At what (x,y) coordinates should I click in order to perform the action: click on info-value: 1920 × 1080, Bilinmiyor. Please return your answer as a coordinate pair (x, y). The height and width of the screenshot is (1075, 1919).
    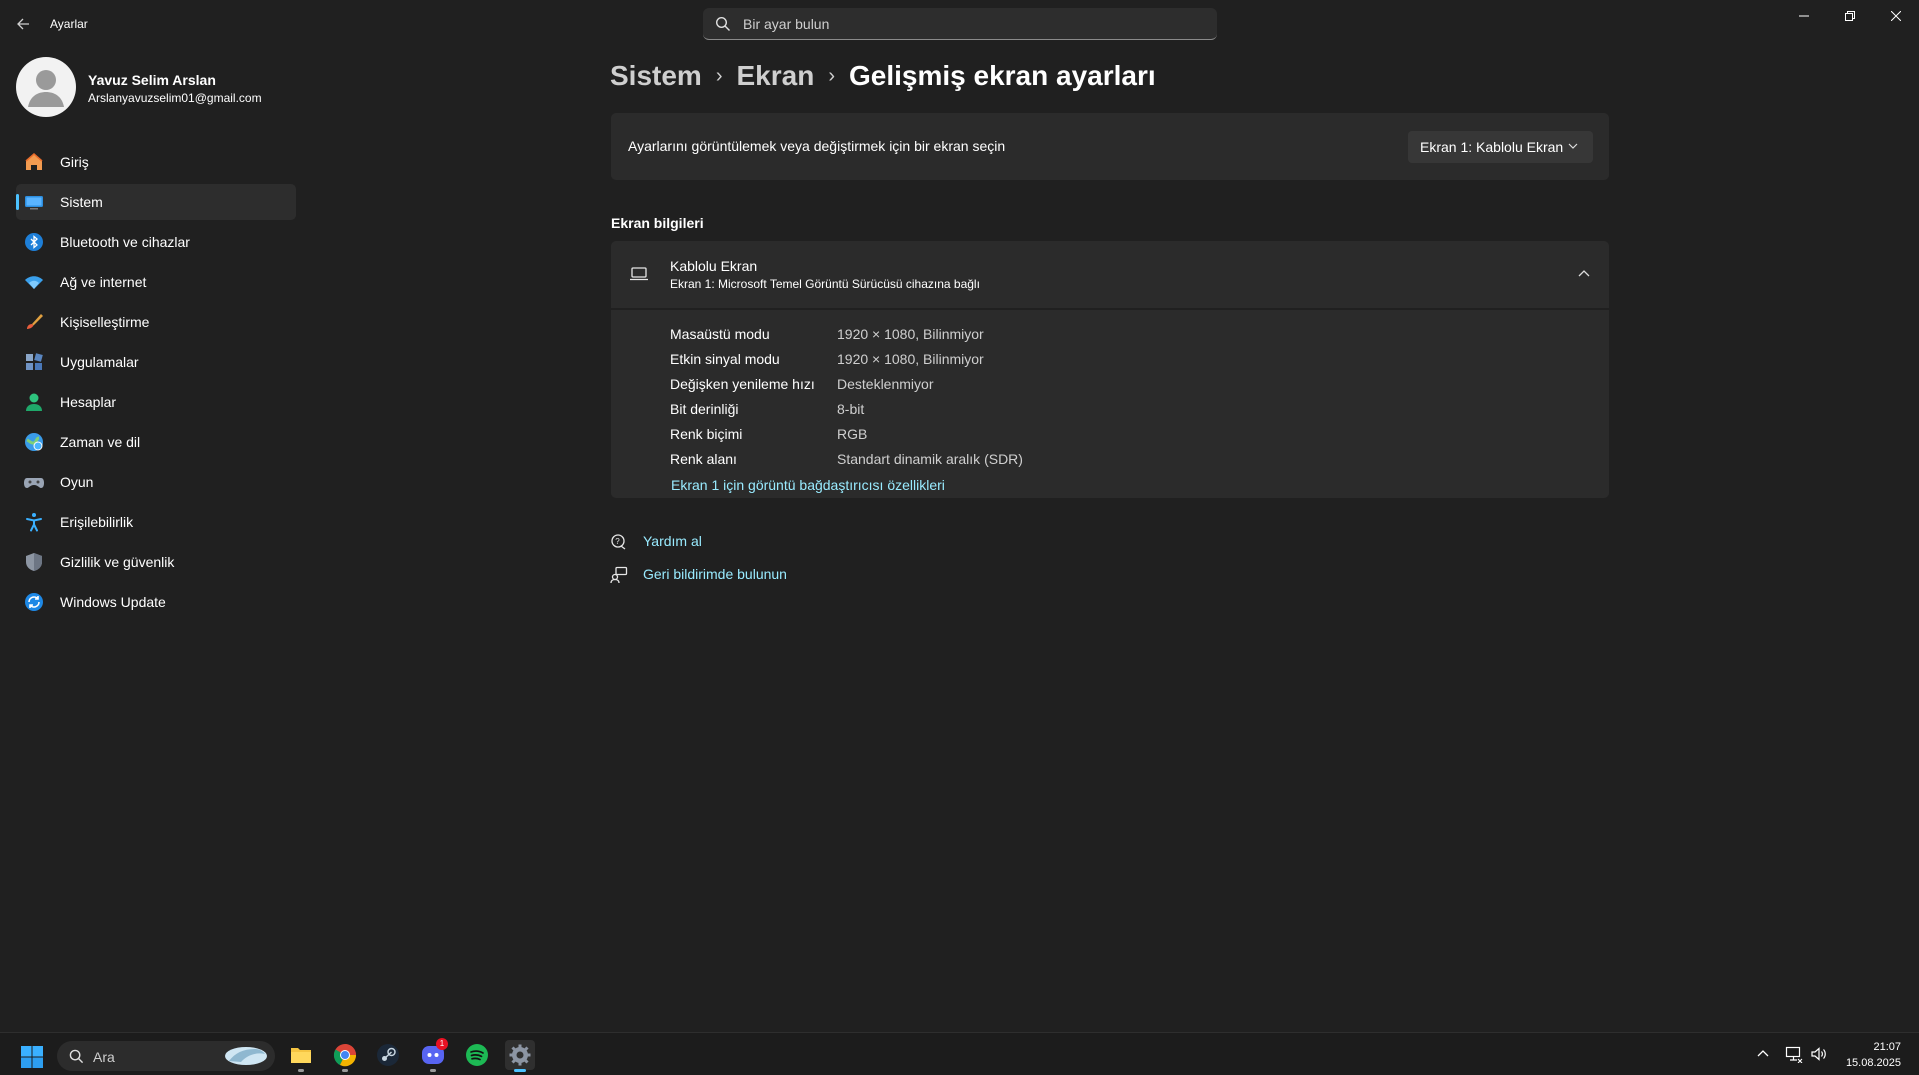
    Looking at the image, I should click on (910, 359).